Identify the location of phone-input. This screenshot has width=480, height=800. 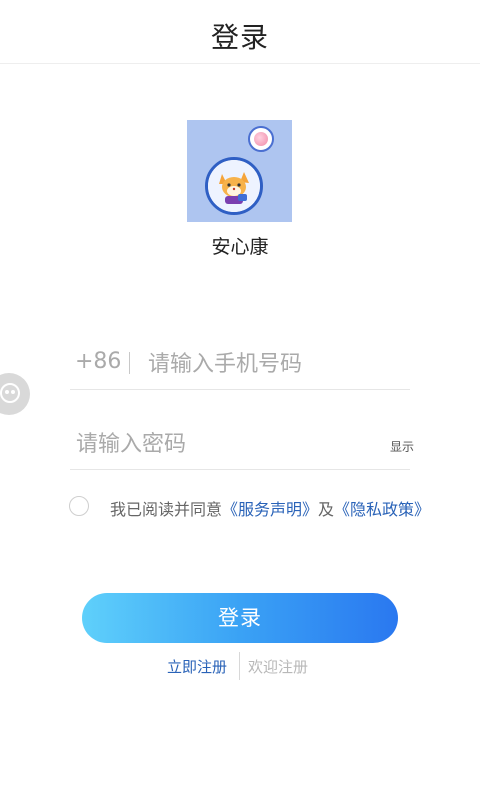
(273, 364).